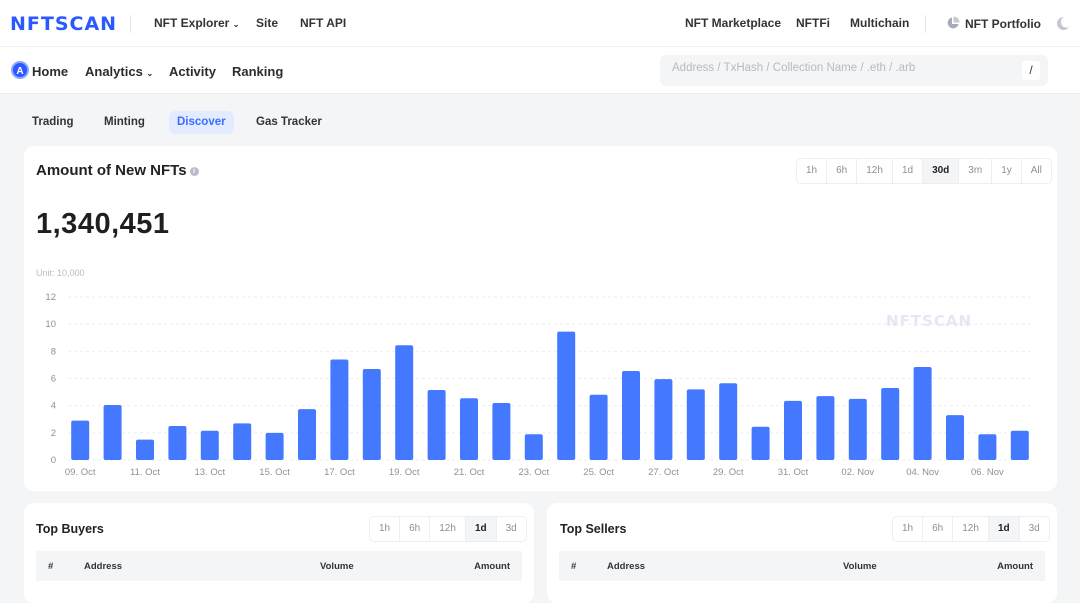  I want to click on portfolio-label: NFT Portfolio, so click(1003, 24).